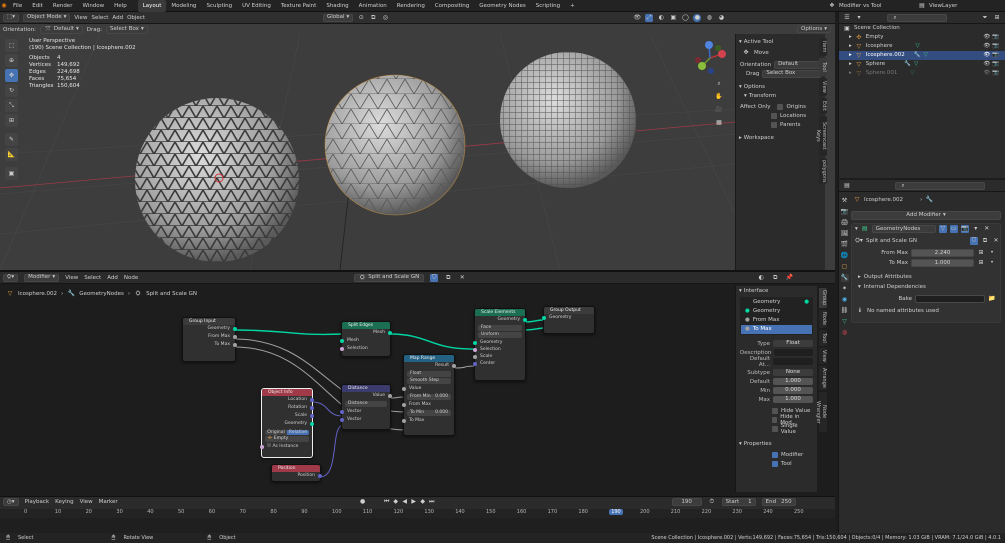 The image size is (1005, 543). I want to click on type-dropdown: Float, so click(793, 343).